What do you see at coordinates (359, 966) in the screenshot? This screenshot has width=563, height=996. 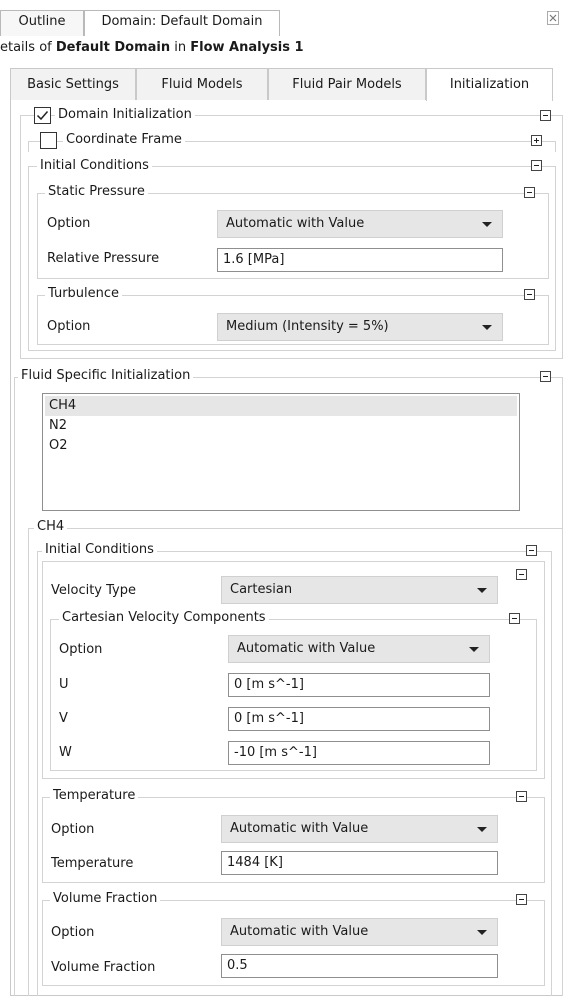 I see `volume-fraction-input: 0.5` at bounding box center [359, 966].